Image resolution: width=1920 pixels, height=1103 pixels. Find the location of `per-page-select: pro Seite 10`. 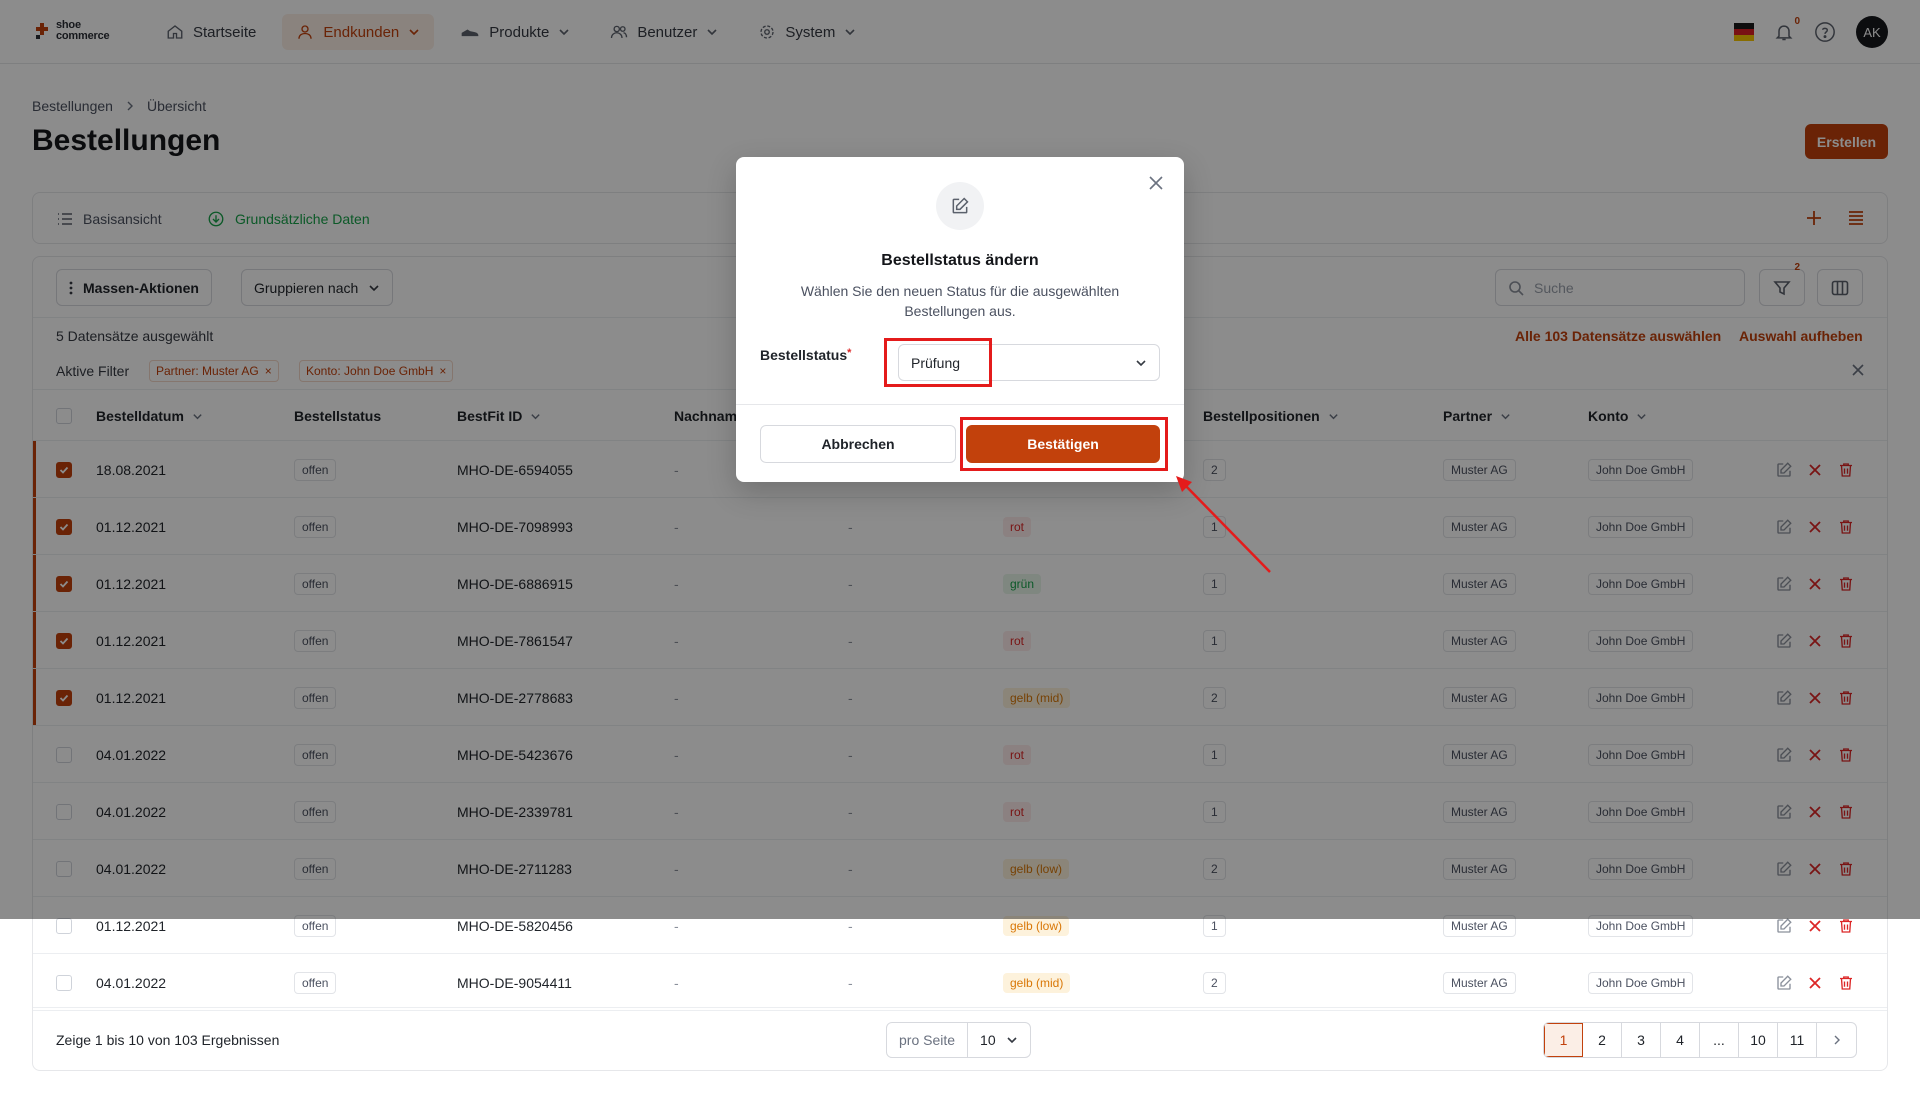

per-page-select: pro Seite 10 is located at coordinates (958, 1040).